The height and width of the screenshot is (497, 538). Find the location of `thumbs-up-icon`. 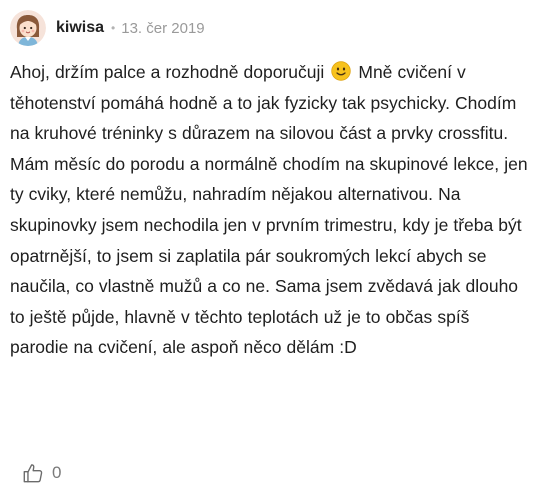

thumbs-up-icon is located at coordinates (33, 473).